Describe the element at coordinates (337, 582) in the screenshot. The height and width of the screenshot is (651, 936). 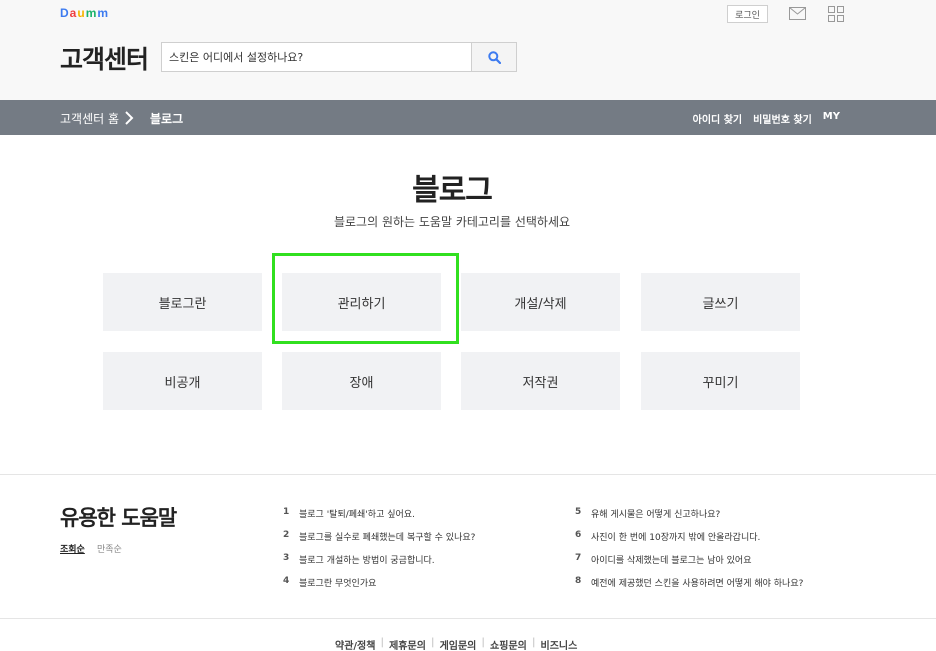
I see `faq-text: 블로그란 무엇인가요` at that location.